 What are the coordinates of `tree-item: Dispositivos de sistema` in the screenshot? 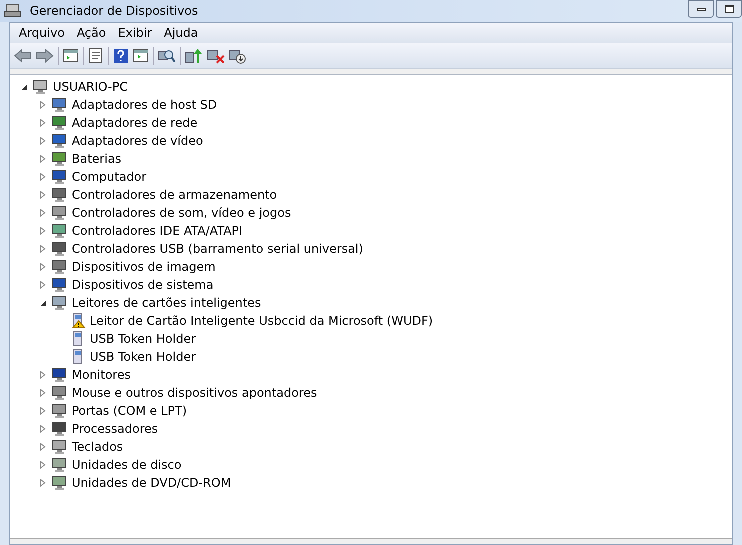 It's located at (143, 285).